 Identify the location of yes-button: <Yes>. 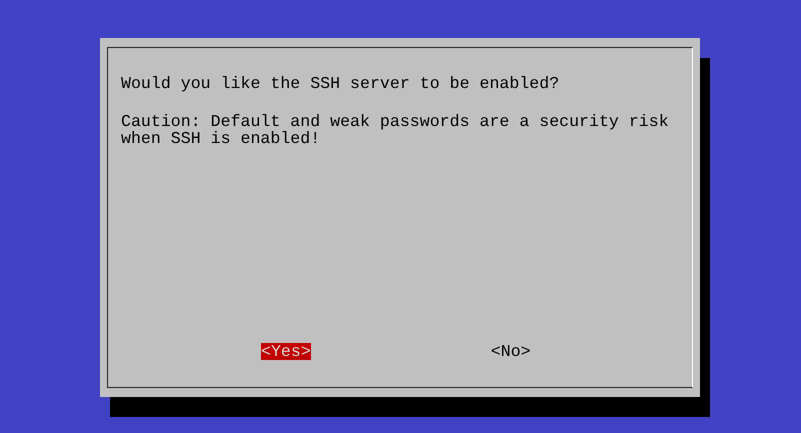
(286, 351).